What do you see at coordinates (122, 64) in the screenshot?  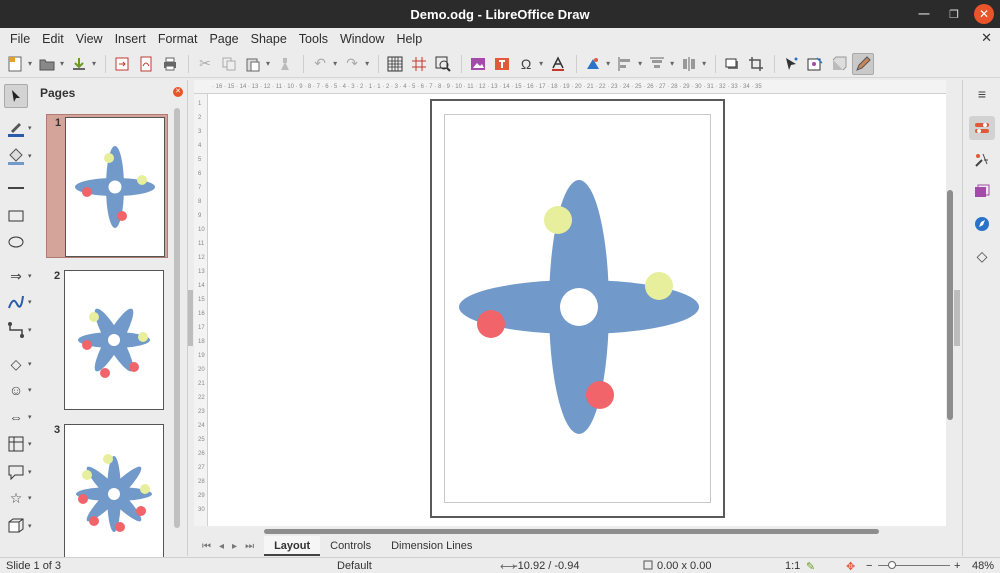 I see `export-icon` at bounding box center [122, 64].